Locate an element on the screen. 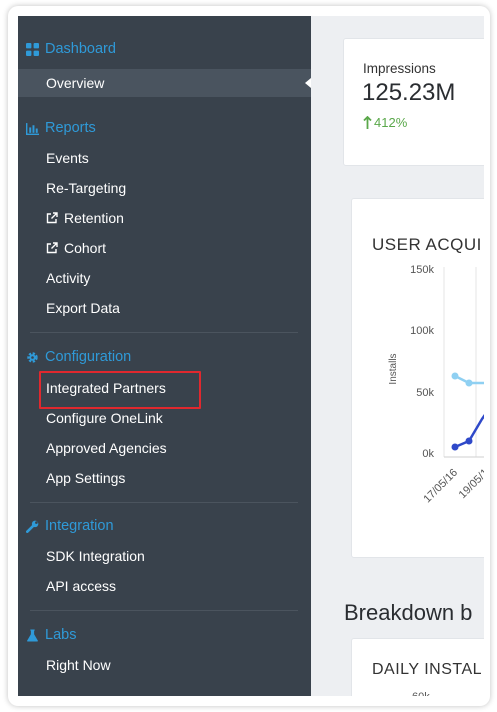  impressions-card: Impressions 125.23M 412% is located at coordinates (413, 102).